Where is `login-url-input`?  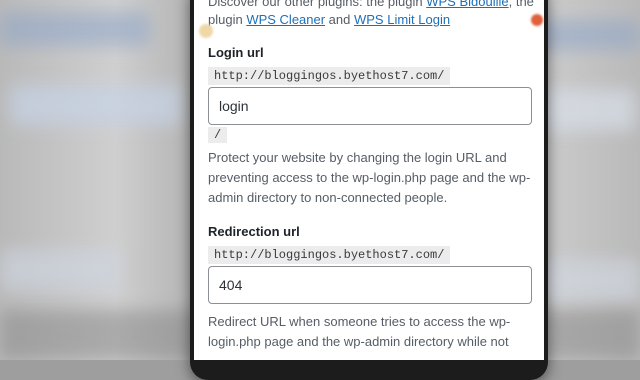 login-url-input is located at coordinates (370, 106).